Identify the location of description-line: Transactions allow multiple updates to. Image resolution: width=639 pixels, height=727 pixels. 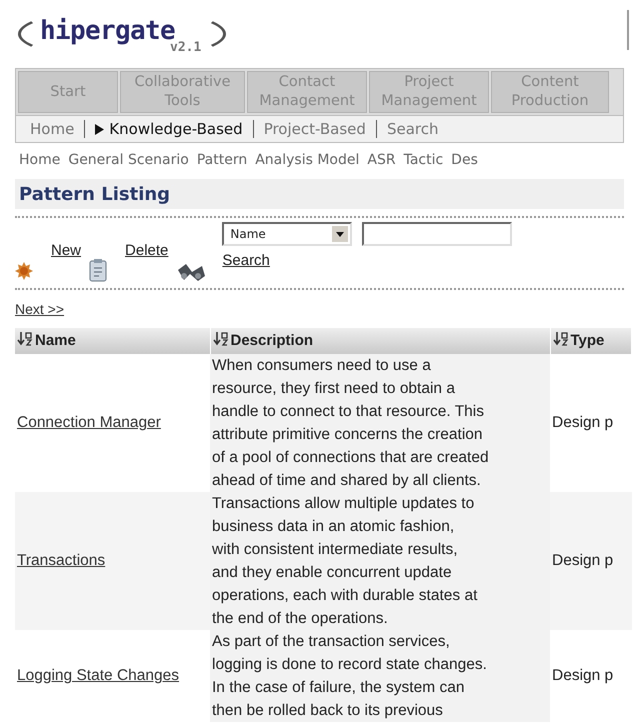
(344, 504).